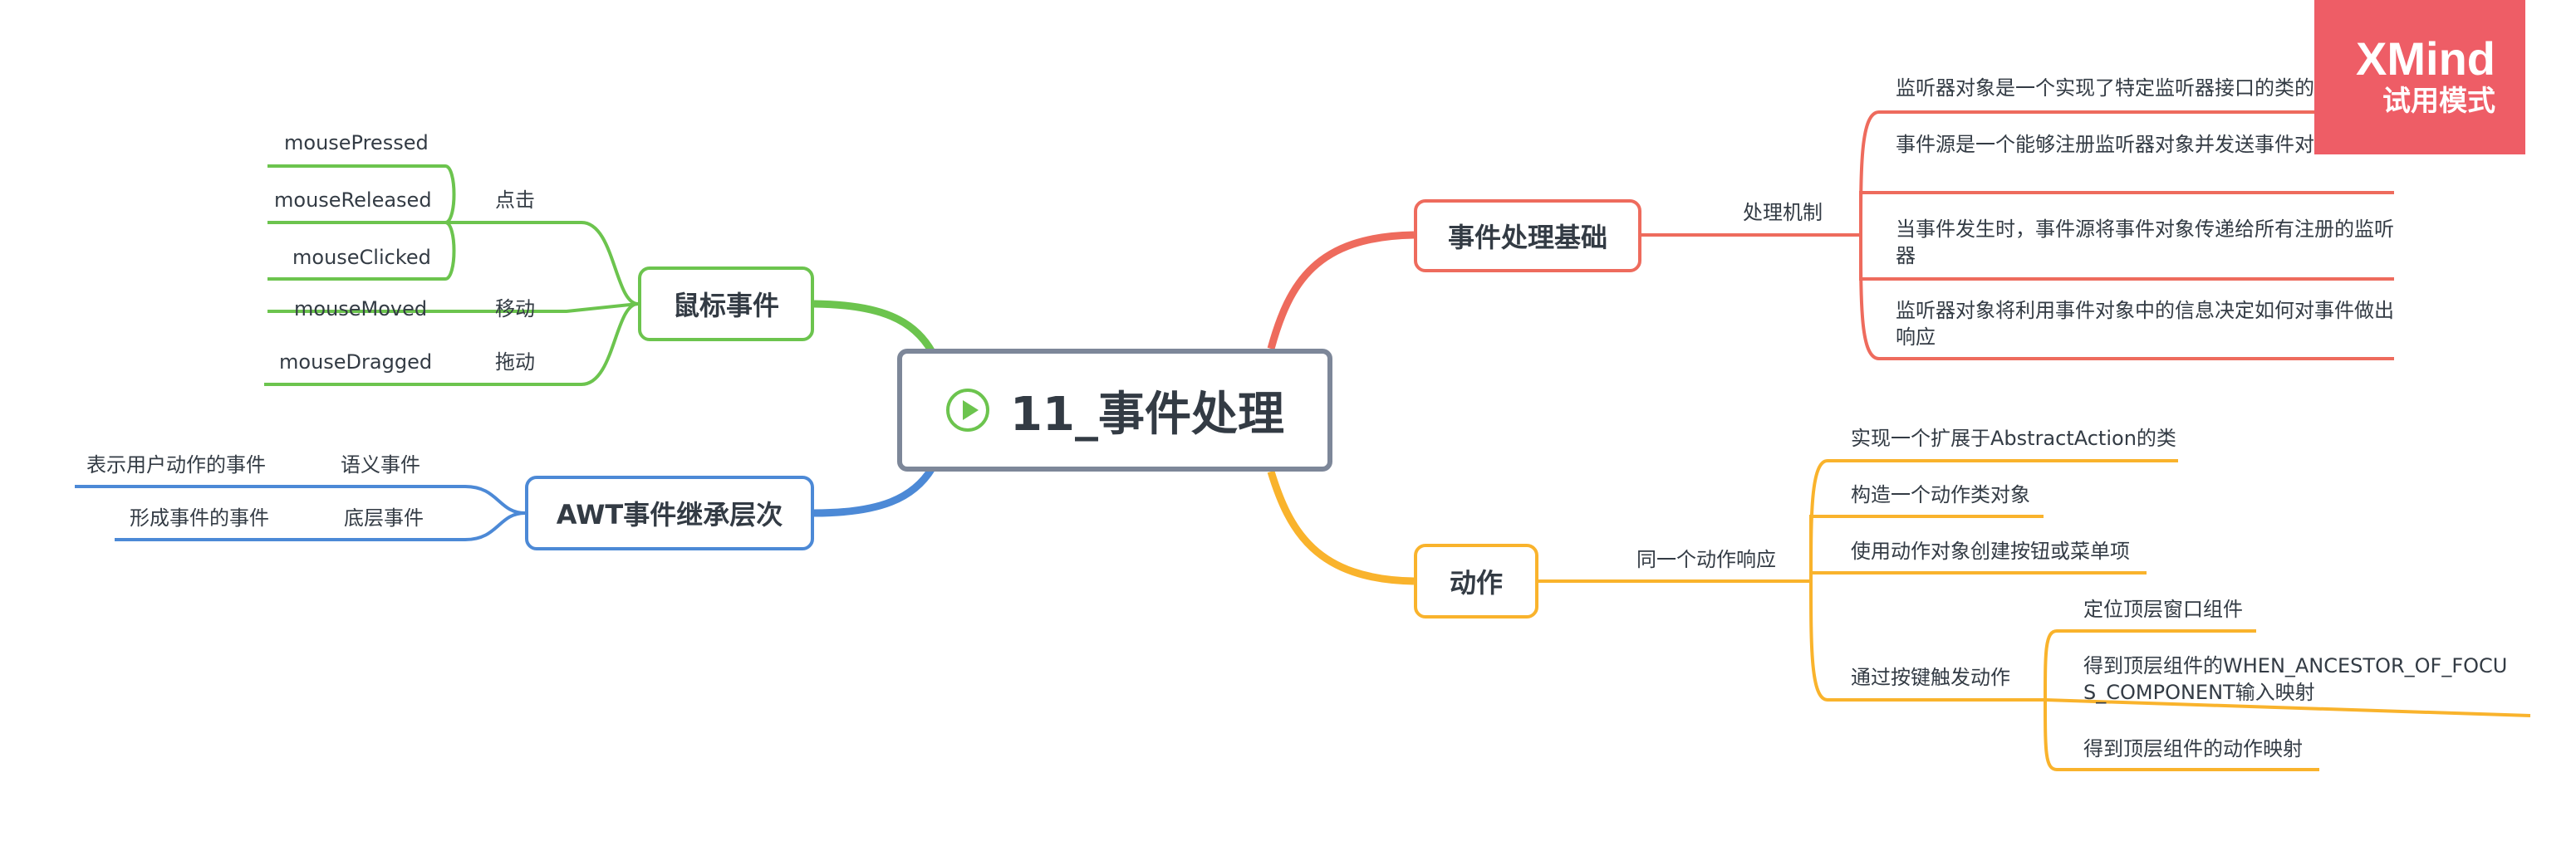 The width and height of the screenshot is (2576, 841). I want to click on topic-action: 动作, so click(1476, 582).